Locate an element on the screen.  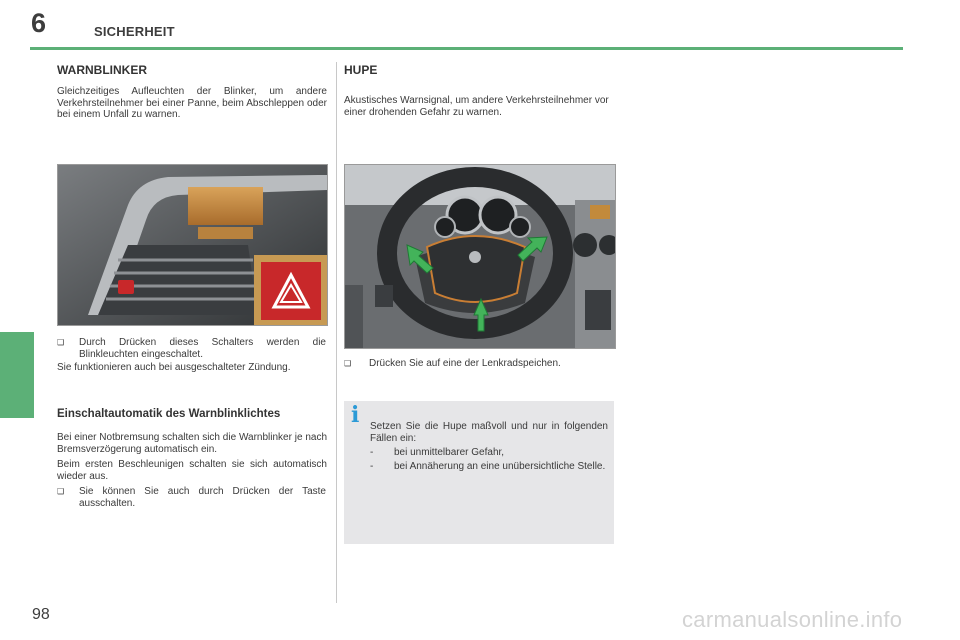
page-number: 98 is located at coordinates (41, 614).